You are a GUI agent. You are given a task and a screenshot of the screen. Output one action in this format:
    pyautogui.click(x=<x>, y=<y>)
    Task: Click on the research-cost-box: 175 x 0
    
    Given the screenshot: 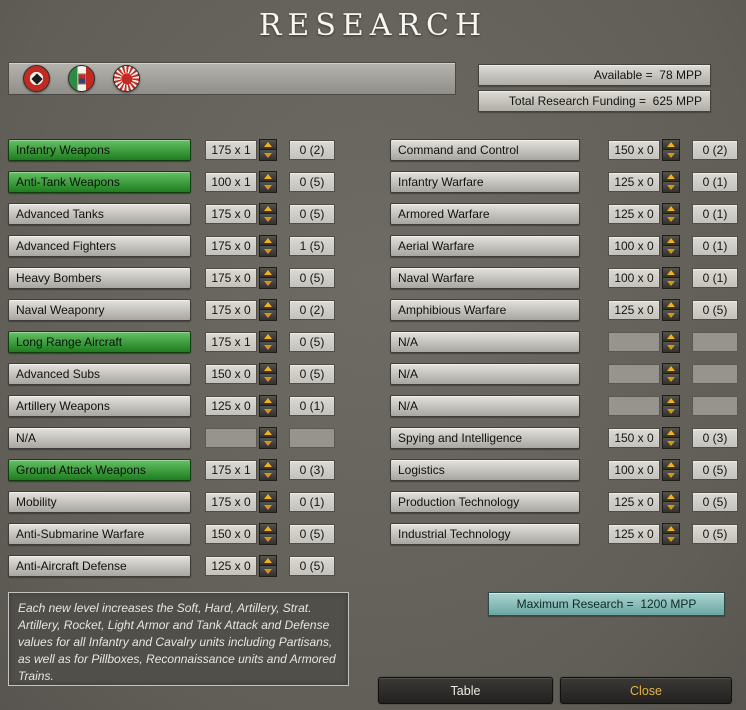 What is the action you would take?
    pyautogui.click(x=231, y=278)
    